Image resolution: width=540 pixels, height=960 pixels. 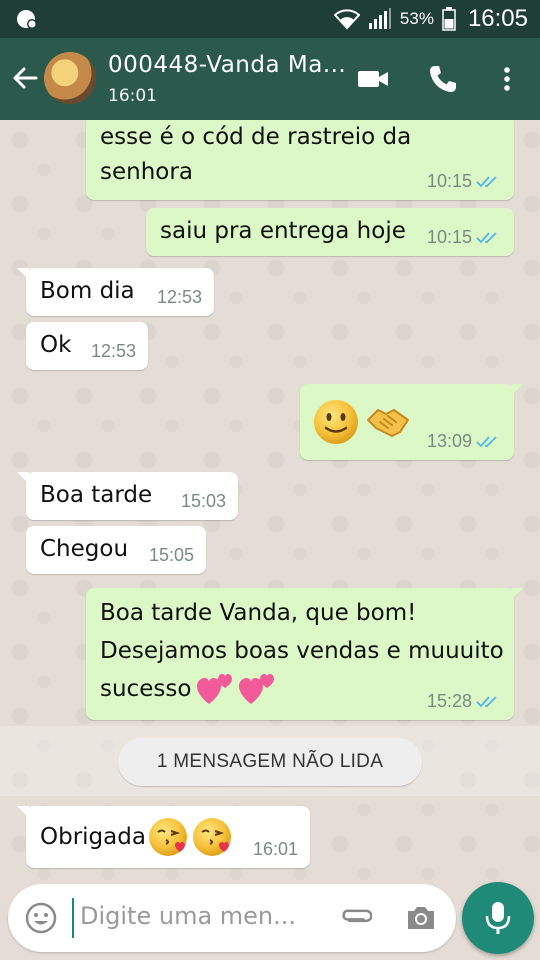 I want to click on message-incoming: Bom dia 12:53, so click(x=115, y=292).